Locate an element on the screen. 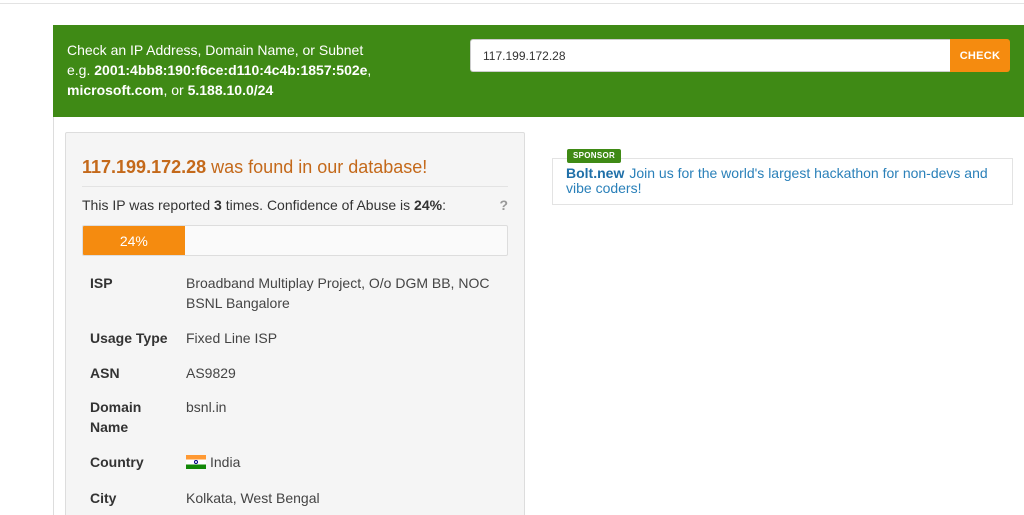 The height and width of the screenshot is (515, 1024). example-ipv6: 2001:4bb8:190:f6ce:d110:4c4b:1857:502e is located at coordinates (231, 70).